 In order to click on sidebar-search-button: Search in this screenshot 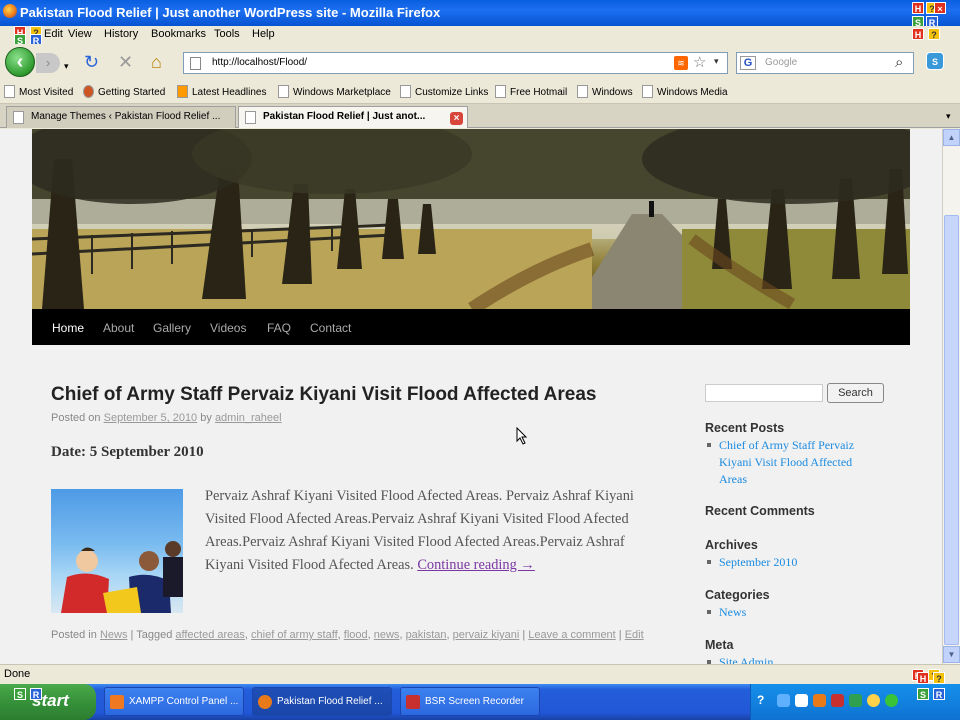, I will do `click(855, 393)`.